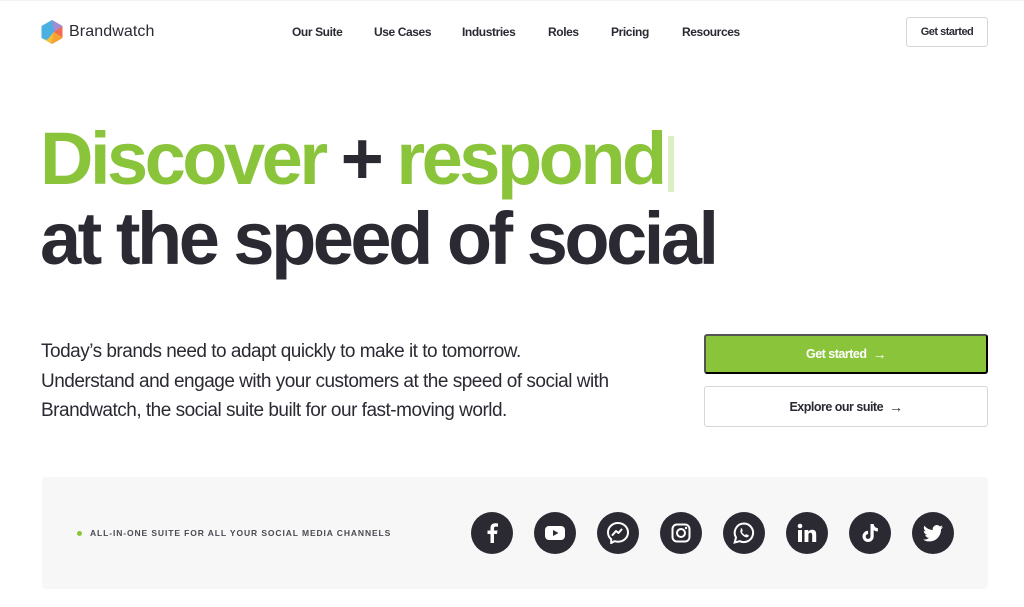  I want to click on nav-item-use-cases: Use Cases, so click(403, 32).